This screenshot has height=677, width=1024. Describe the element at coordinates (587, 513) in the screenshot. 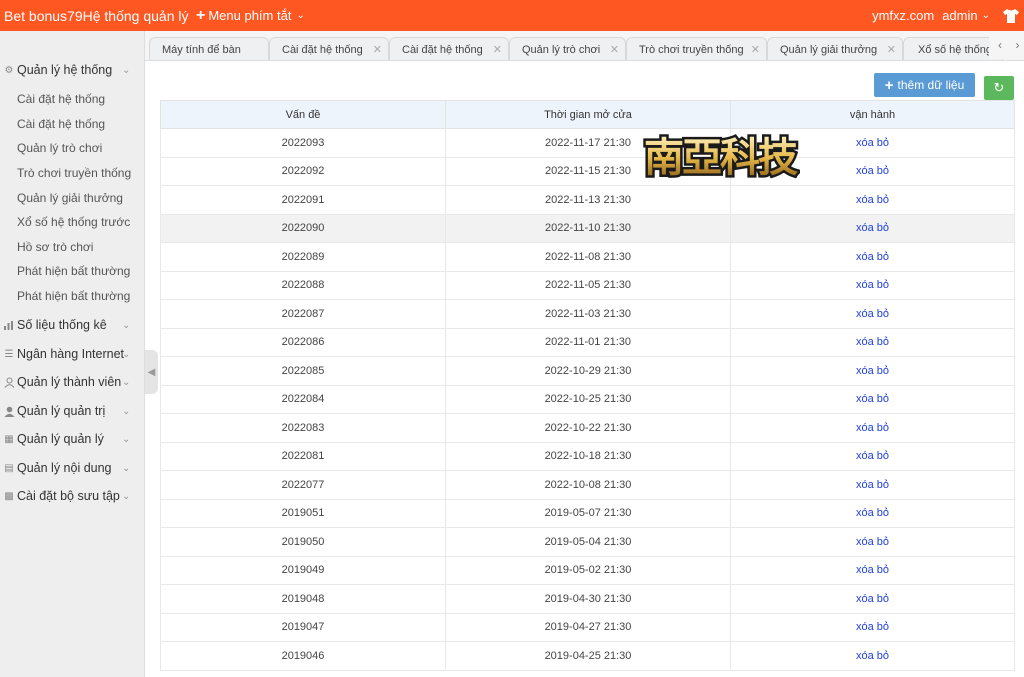

I see `table-row: 2019051 2019-05-07 21:30 xóa bỏ` at that location.